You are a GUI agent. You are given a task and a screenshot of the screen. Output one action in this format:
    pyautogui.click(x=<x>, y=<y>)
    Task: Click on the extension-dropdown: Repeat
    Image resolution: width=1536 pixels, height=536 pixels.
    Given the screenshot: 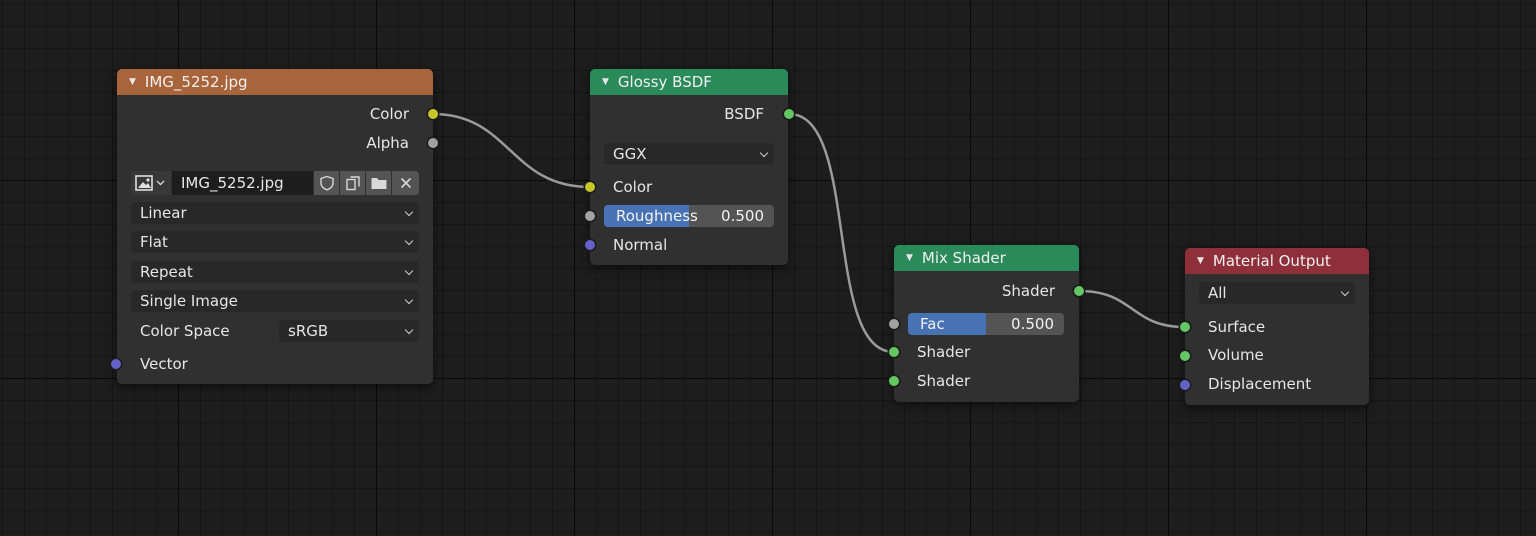 What is the action you would take?
    pyautogui.click(x=275, y=272)
    